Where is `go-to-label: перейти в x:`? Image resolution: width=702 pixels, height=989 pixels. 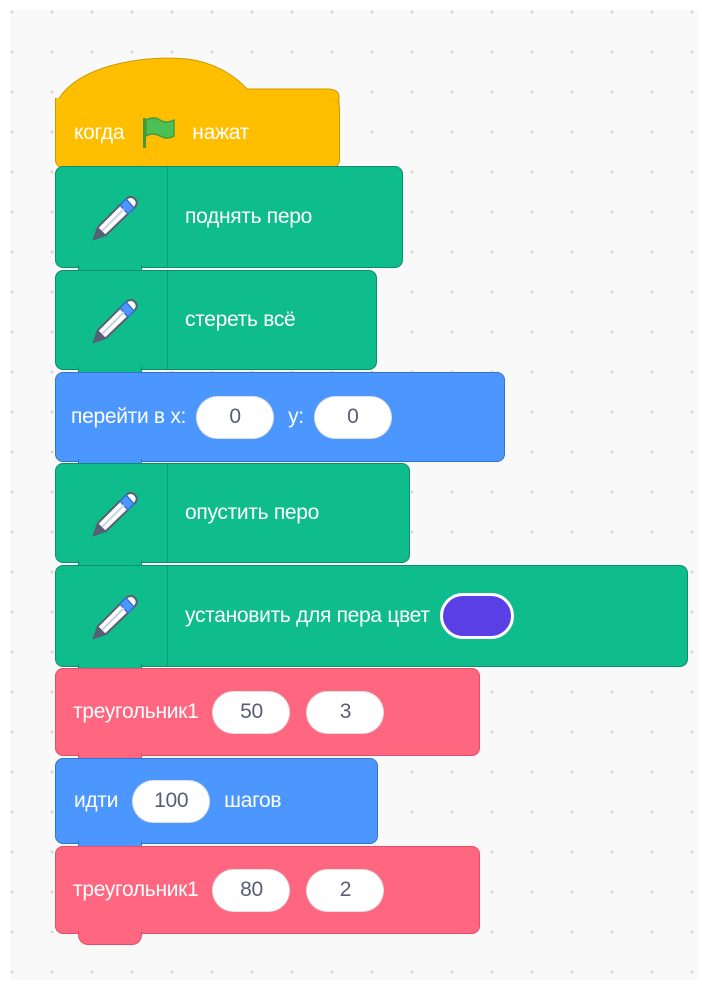
go-to-label: перейти в x: is located at coordinates (129, 416).